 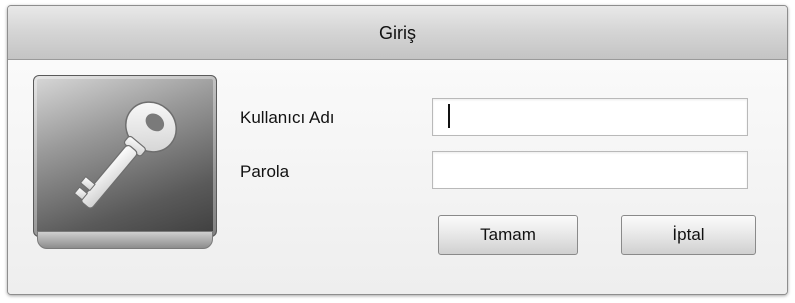 What do you see at coordinates (508, 235) in the screenshot?
I see `ok-button: Tamam` at bounding box center [508, 235].